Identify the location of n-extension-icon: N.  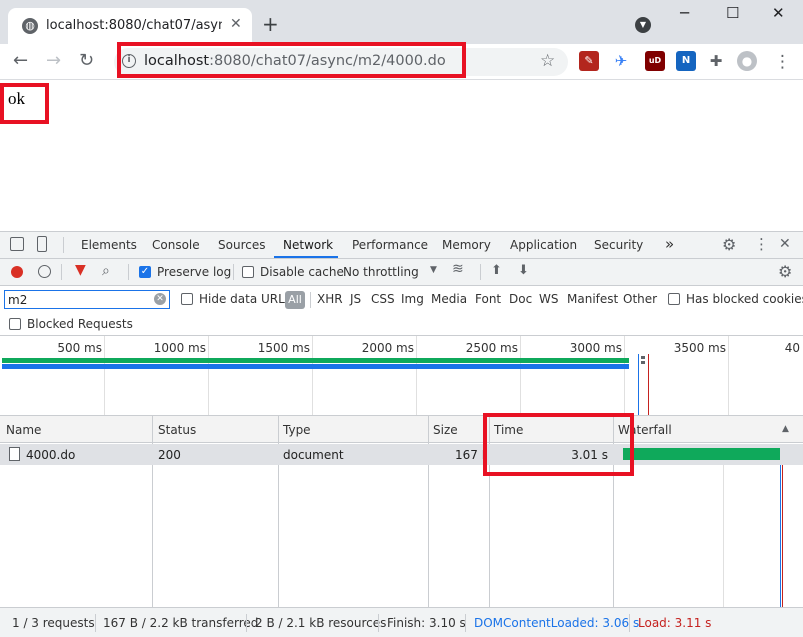
(686, 61).